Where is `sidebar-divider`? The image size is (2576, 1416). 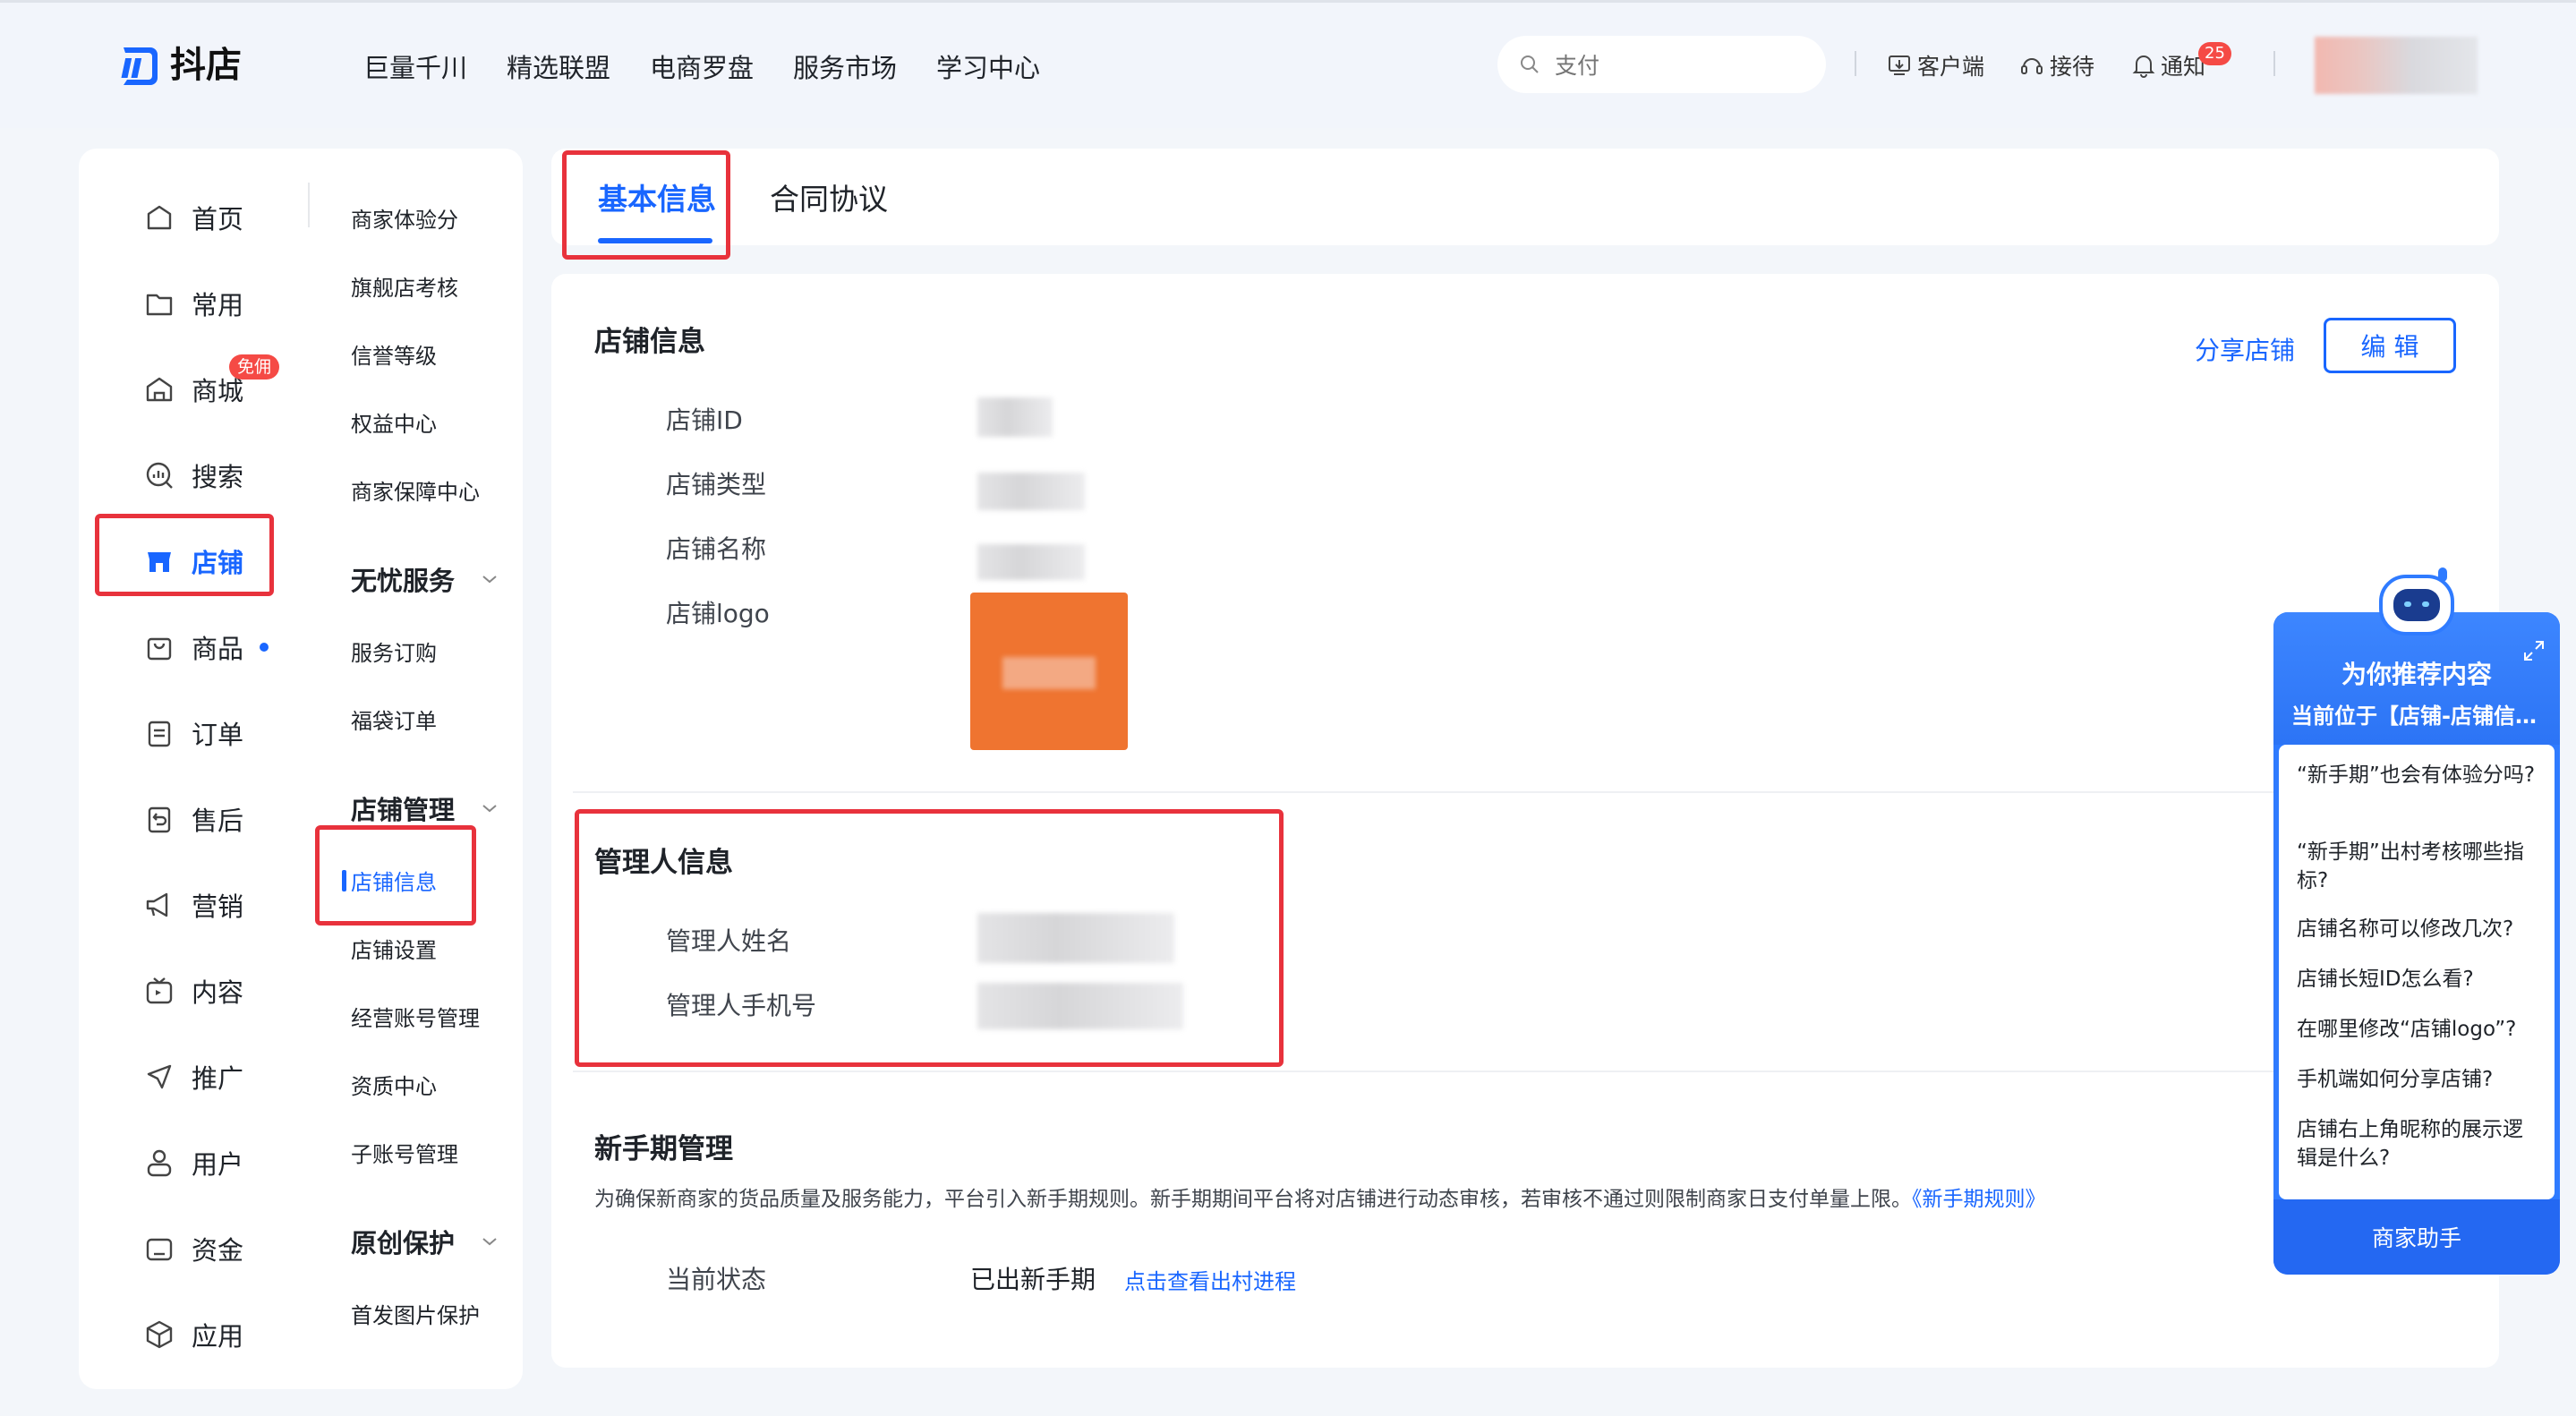
sidebar-divider is located at coordinates (309, 205).